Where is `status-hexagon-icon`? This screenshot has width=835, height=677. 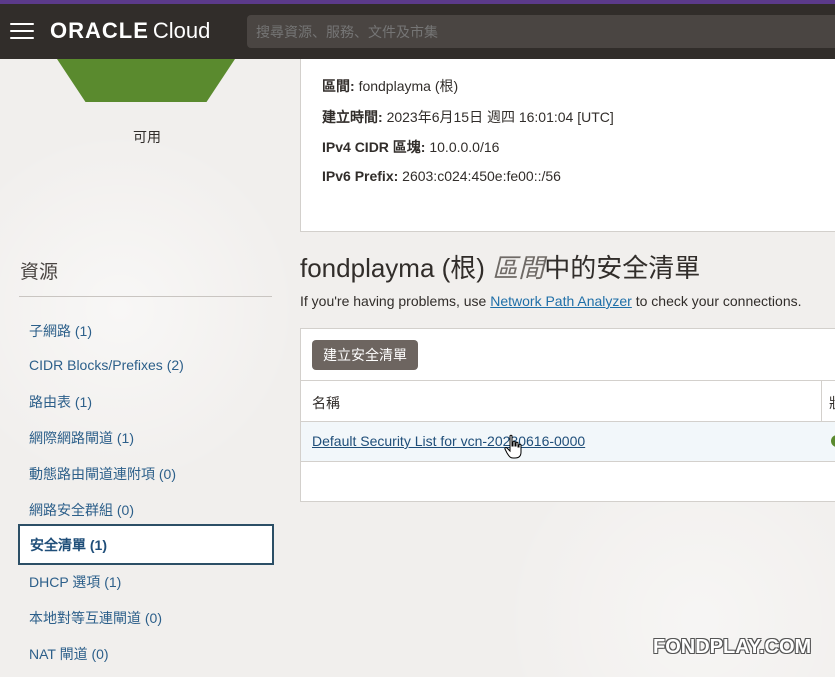 status-hexagon-icon is located at coordinates (146, 80).